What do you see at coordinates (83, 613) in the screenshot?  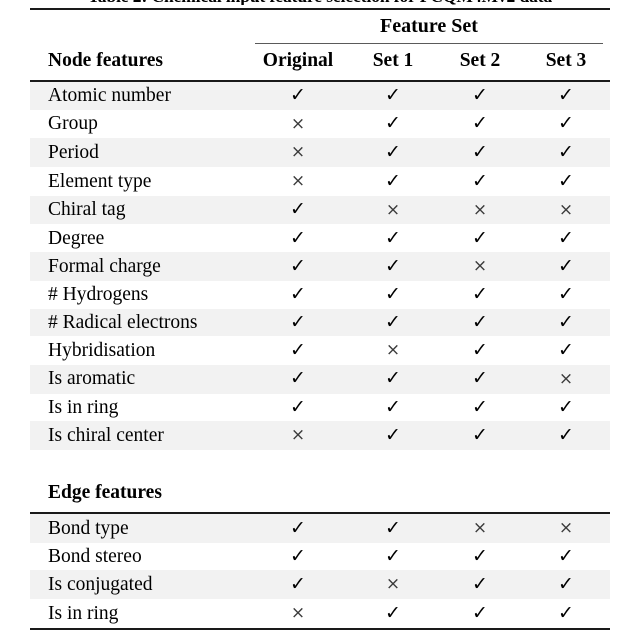 I see `feature-name-cell: Is in ring` at bounding box center [83, 613].